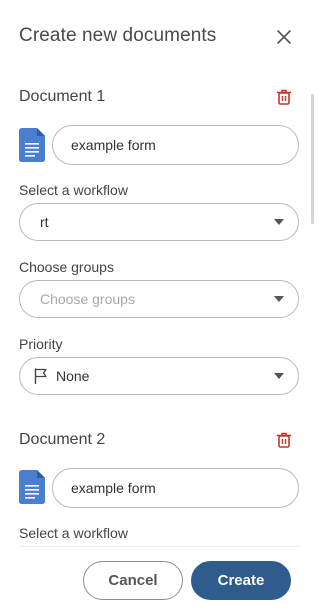 The image size is (320, 611). I want to click on document-title: Document 1, so click(62, 96).